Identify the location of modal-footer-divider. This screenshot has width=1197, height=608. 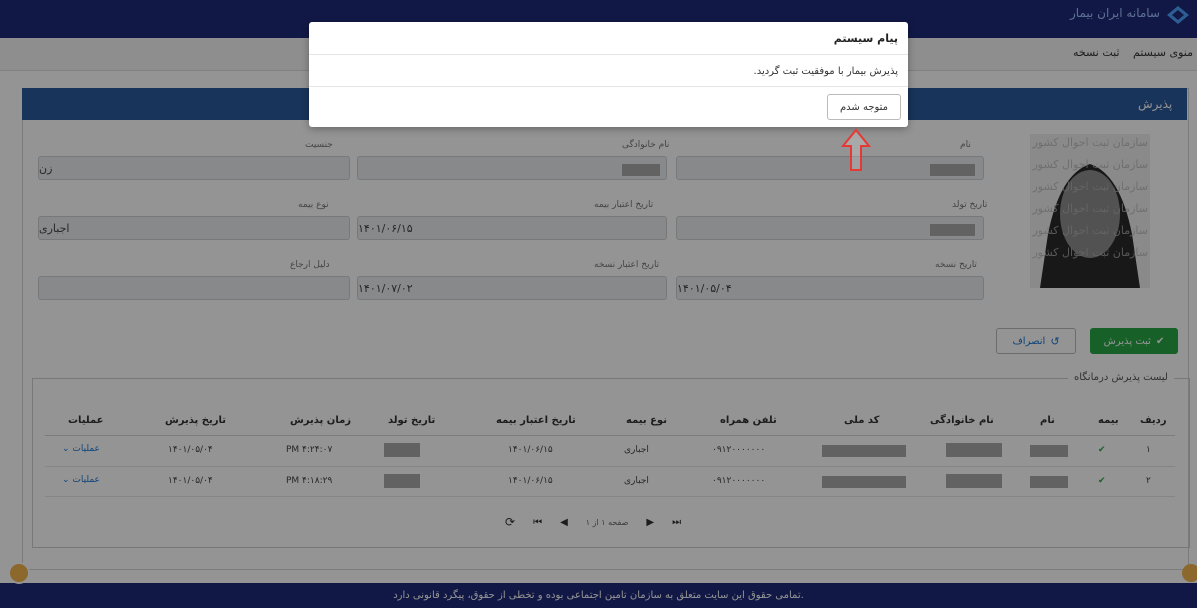
(608, 86).